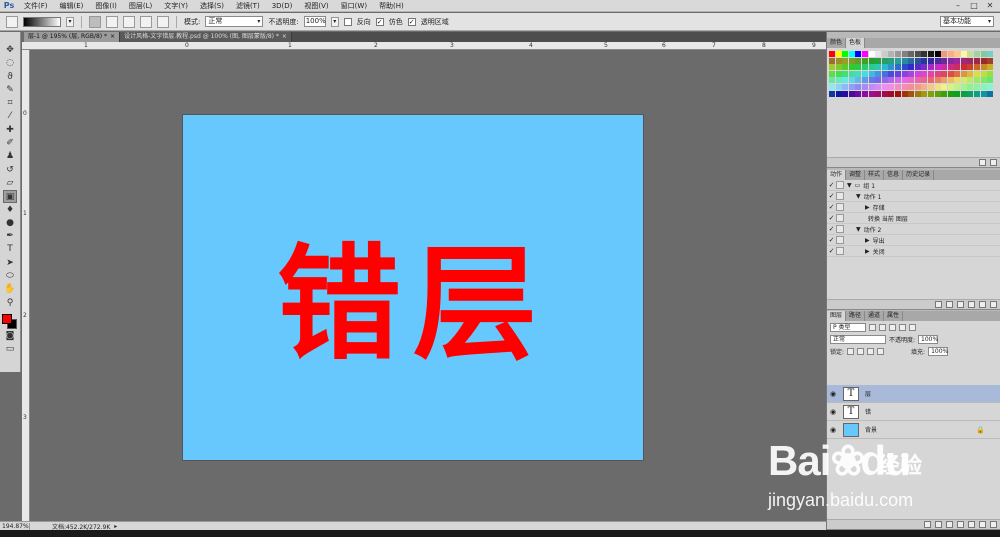 The width and height of the screenshot is (1000, 537). Describe the element at coordinates (872, 327) in the screenshot. I see `filter-pixel-icon` at that location.